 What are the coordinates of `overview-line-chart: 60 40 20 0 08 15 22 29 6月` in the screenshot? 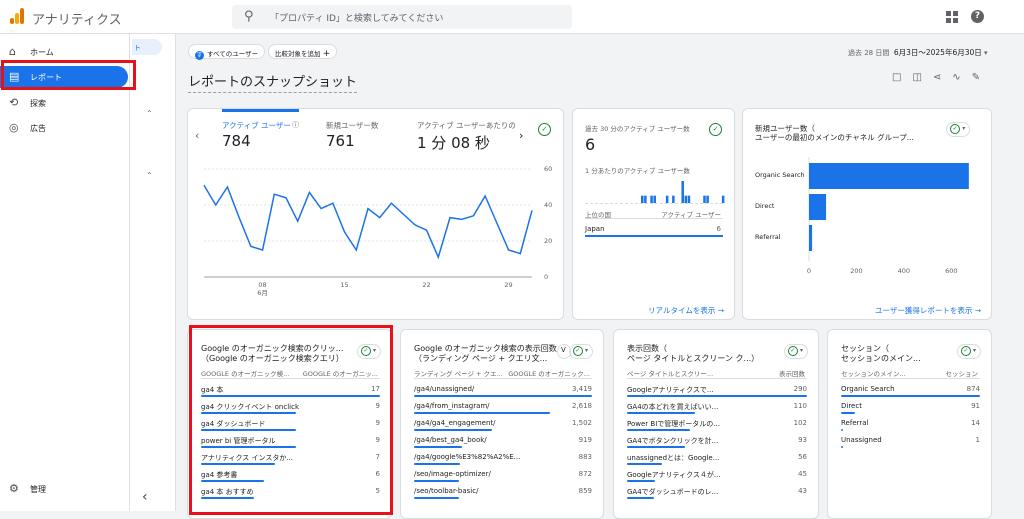 It's located at (377, 231).